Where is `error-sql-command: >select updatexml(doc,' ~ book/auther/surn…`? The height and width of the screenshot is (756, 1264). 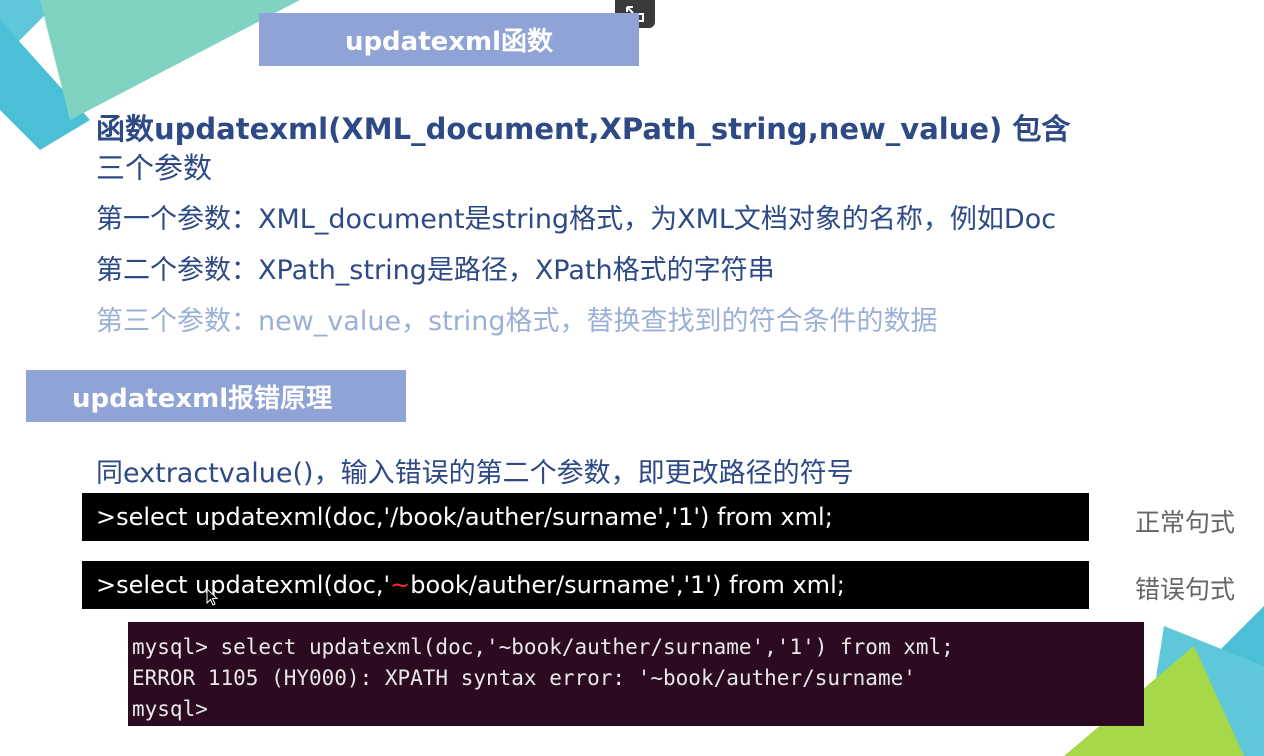 error-sql-command: >select updatexml(doc,' ~ book/auther/surn… is located at coordinates (585, 585).